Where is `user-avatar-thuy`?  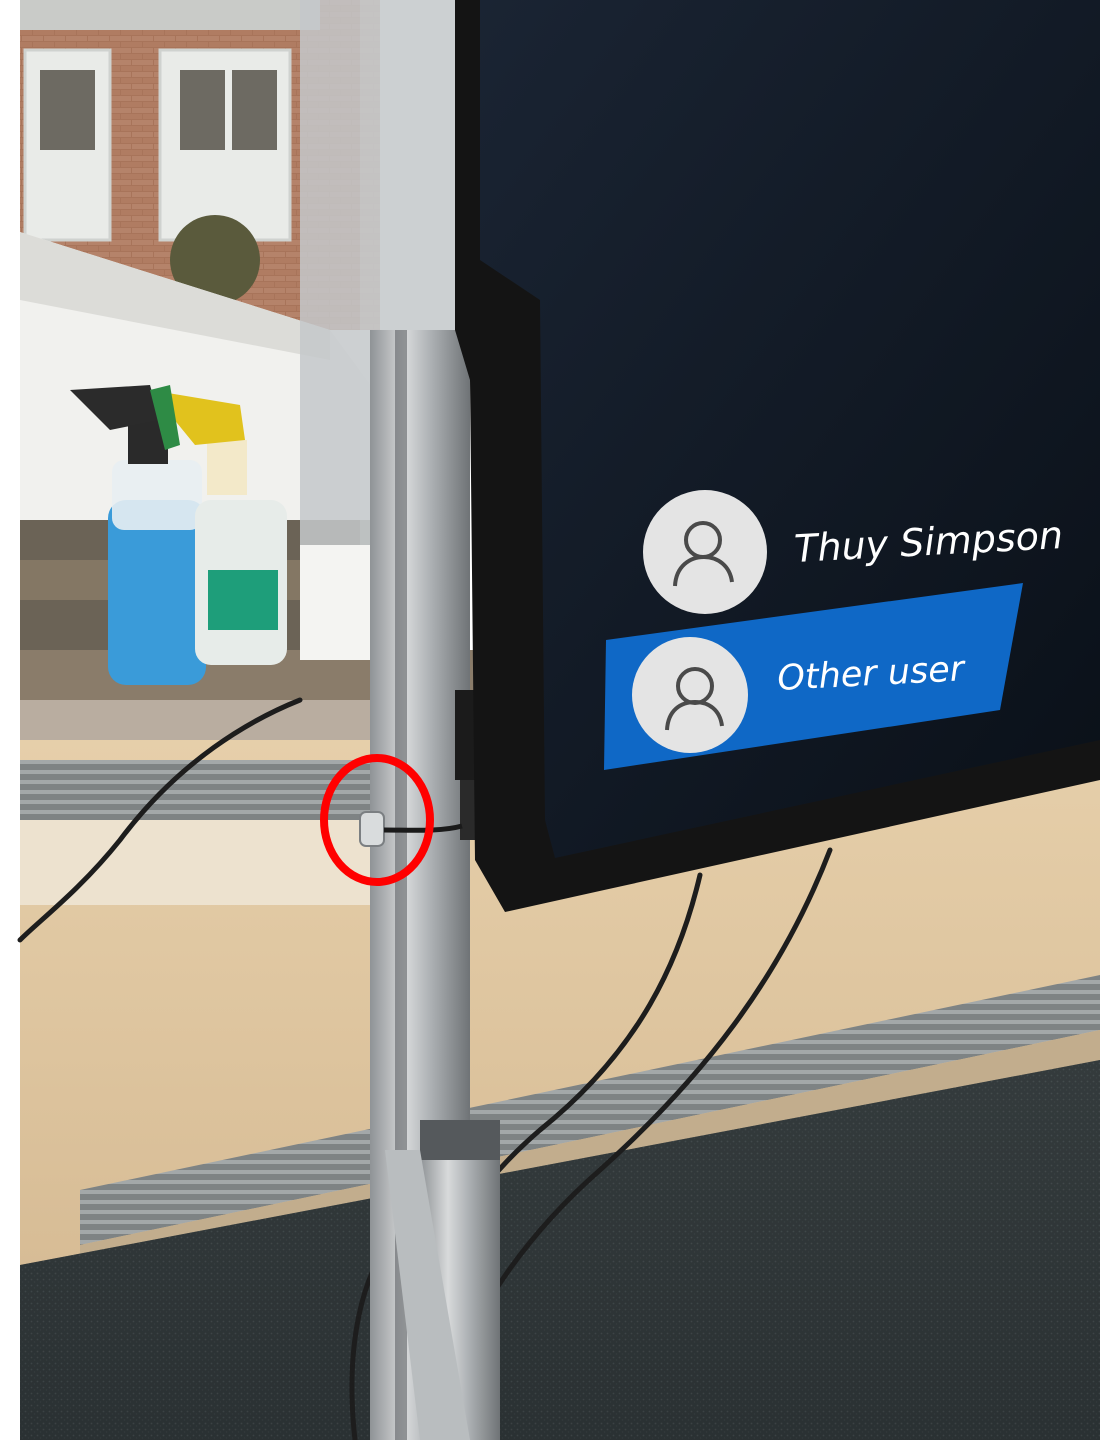
user-avatar-thuy is located at coordinates (705, 552).